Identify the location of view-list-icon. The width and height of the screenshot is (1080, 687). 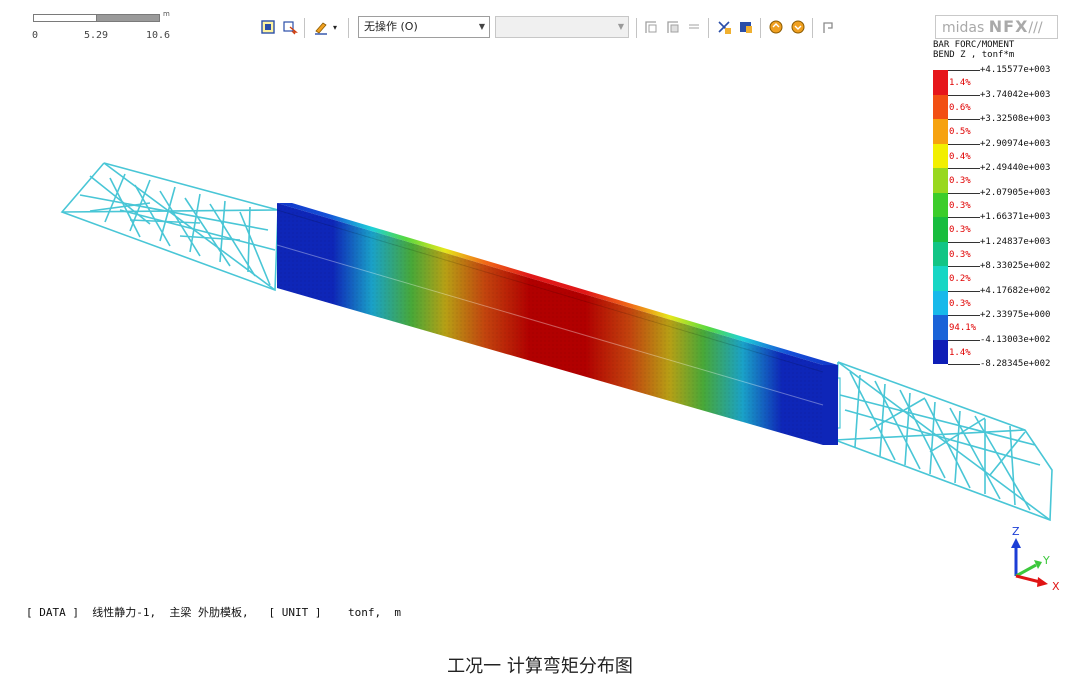
(694, 27).